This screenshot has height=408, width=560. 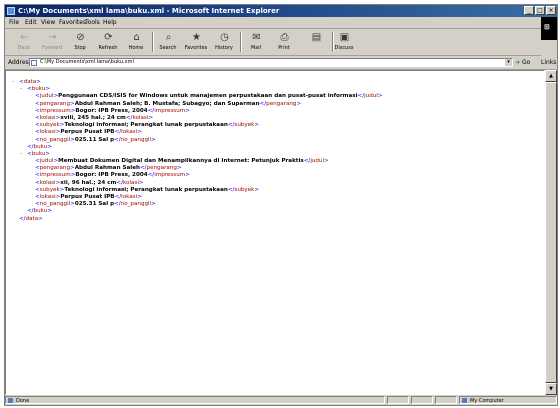 I want to click on toolbar-button-forward: → Forward, so click(x=52, y=42).